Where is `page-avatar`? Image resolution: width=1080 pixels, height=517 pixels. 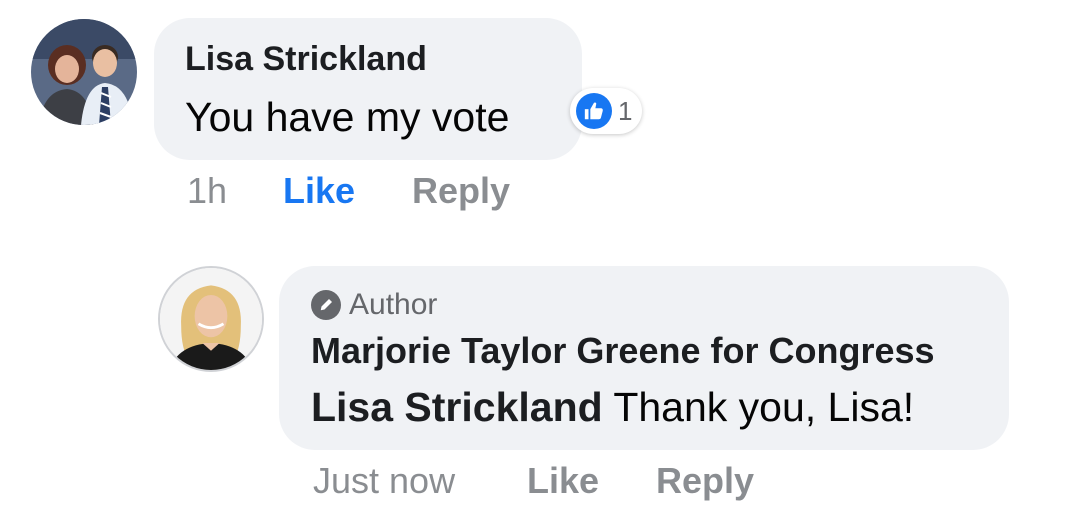 page-avatar is located at coordinates (211, 319).